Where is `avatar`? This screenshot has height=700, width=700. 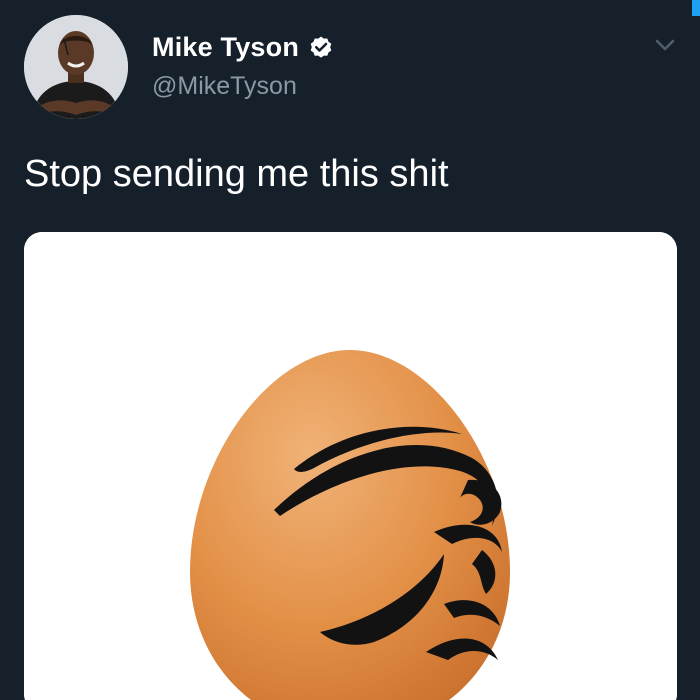 avatar is located at coordinates (76, 67).